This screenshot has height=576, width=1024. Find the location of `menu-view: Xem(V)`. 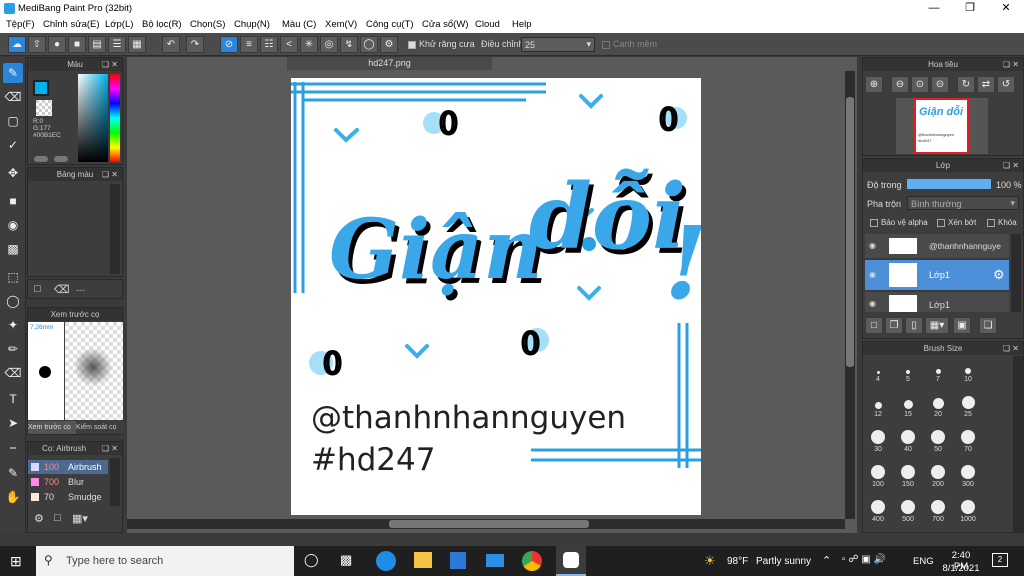

menu-view: Xem(V) is located at coordinates (341, 24).